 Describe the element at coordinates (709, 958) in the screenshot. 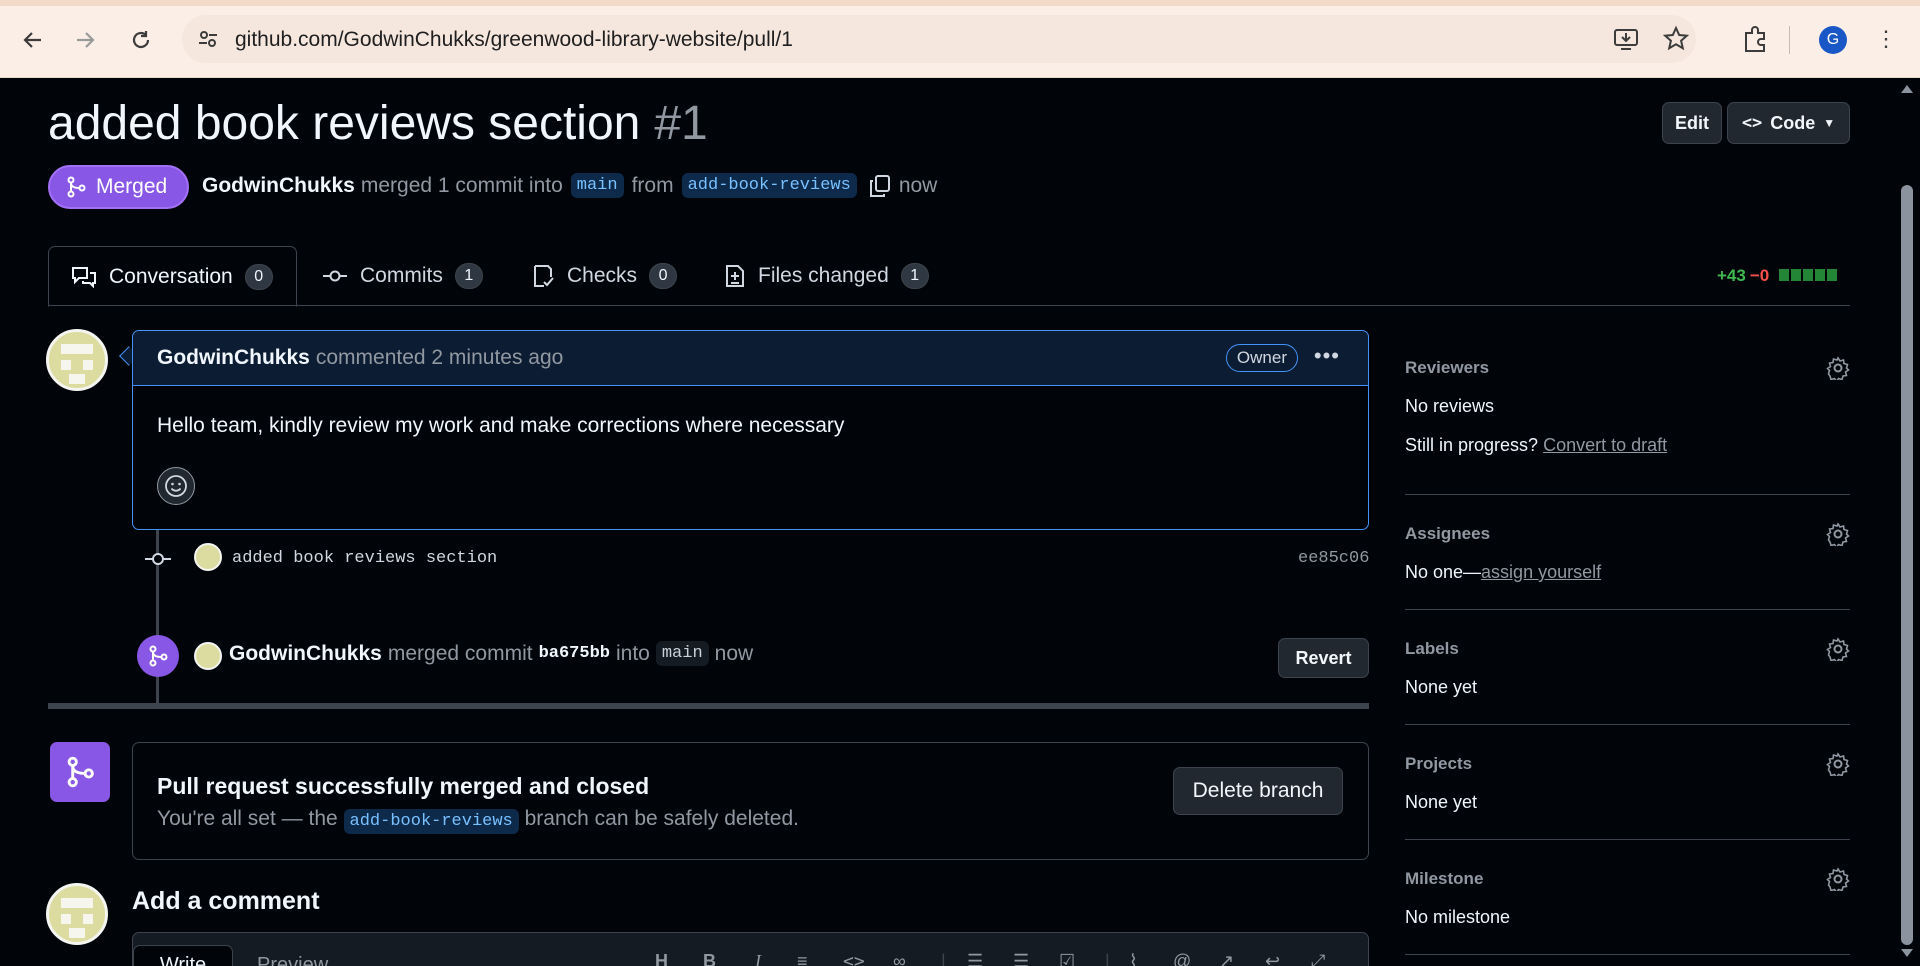

I see `bold-icon: B` at that location.